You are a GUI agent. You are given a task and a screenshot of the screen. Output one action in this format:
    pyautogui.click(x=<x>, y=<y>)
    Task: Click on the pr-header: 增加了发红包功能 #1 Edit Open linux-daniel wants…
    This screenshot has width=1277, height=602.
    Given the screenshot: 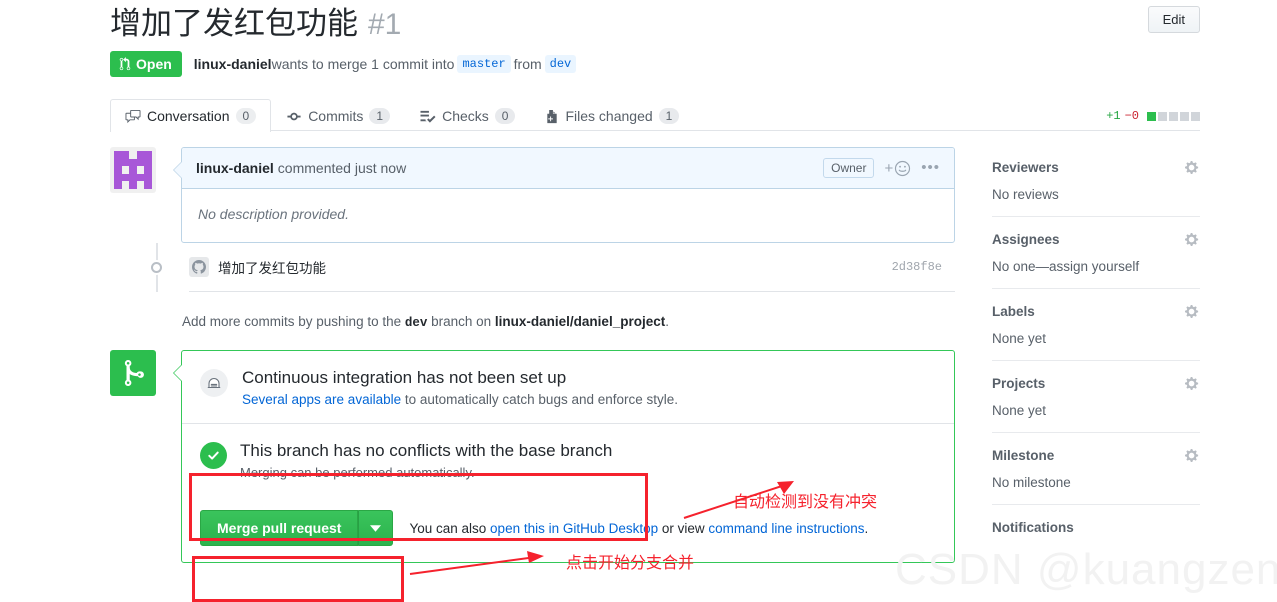 What is the action you would take?
    pyautogui.click(x=638, y=38)
    